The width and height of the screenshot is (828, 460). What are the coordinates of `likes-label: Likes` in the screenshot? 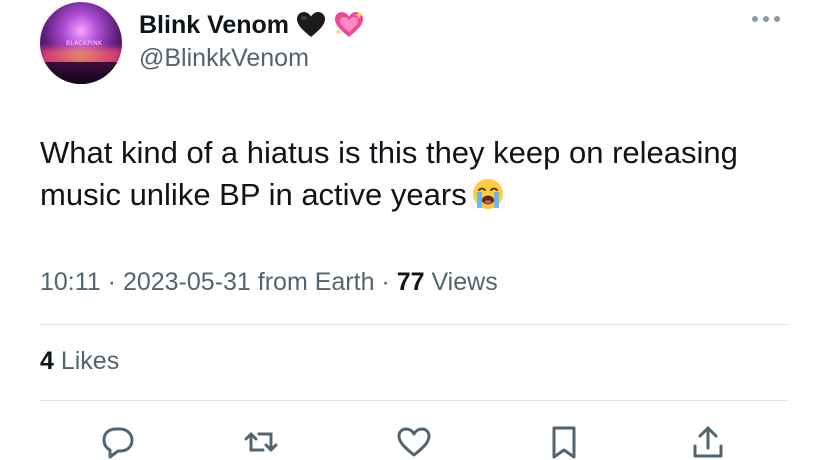 It's located at (86, 361).